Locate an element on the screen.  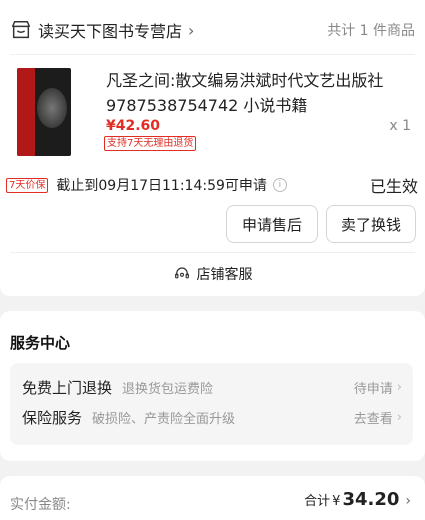
paid-amount-label: 实付金额: is located at coordinates (40, 505).